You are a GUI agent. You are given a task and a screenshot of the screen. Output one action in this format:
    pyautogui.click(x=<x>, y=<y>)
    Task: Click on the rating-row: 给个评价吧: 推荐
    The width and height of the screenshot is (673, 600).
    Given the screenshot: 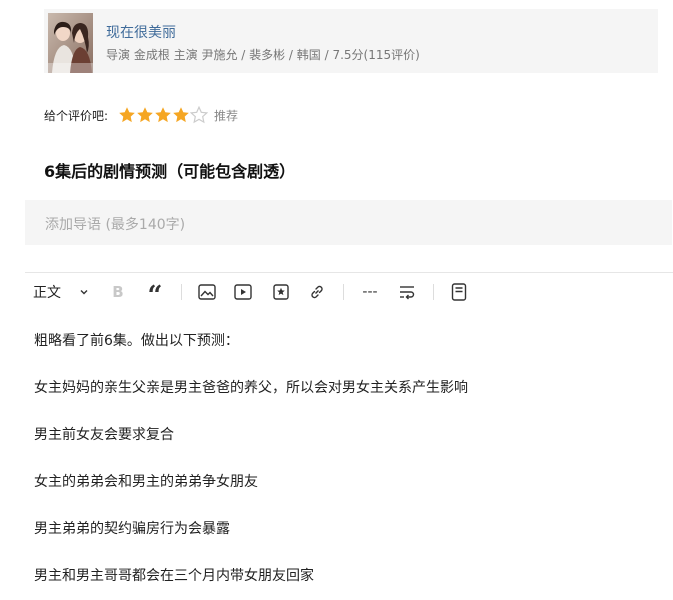 What is the action you would take?
    pyautogui.click(x=141, y=115)
    